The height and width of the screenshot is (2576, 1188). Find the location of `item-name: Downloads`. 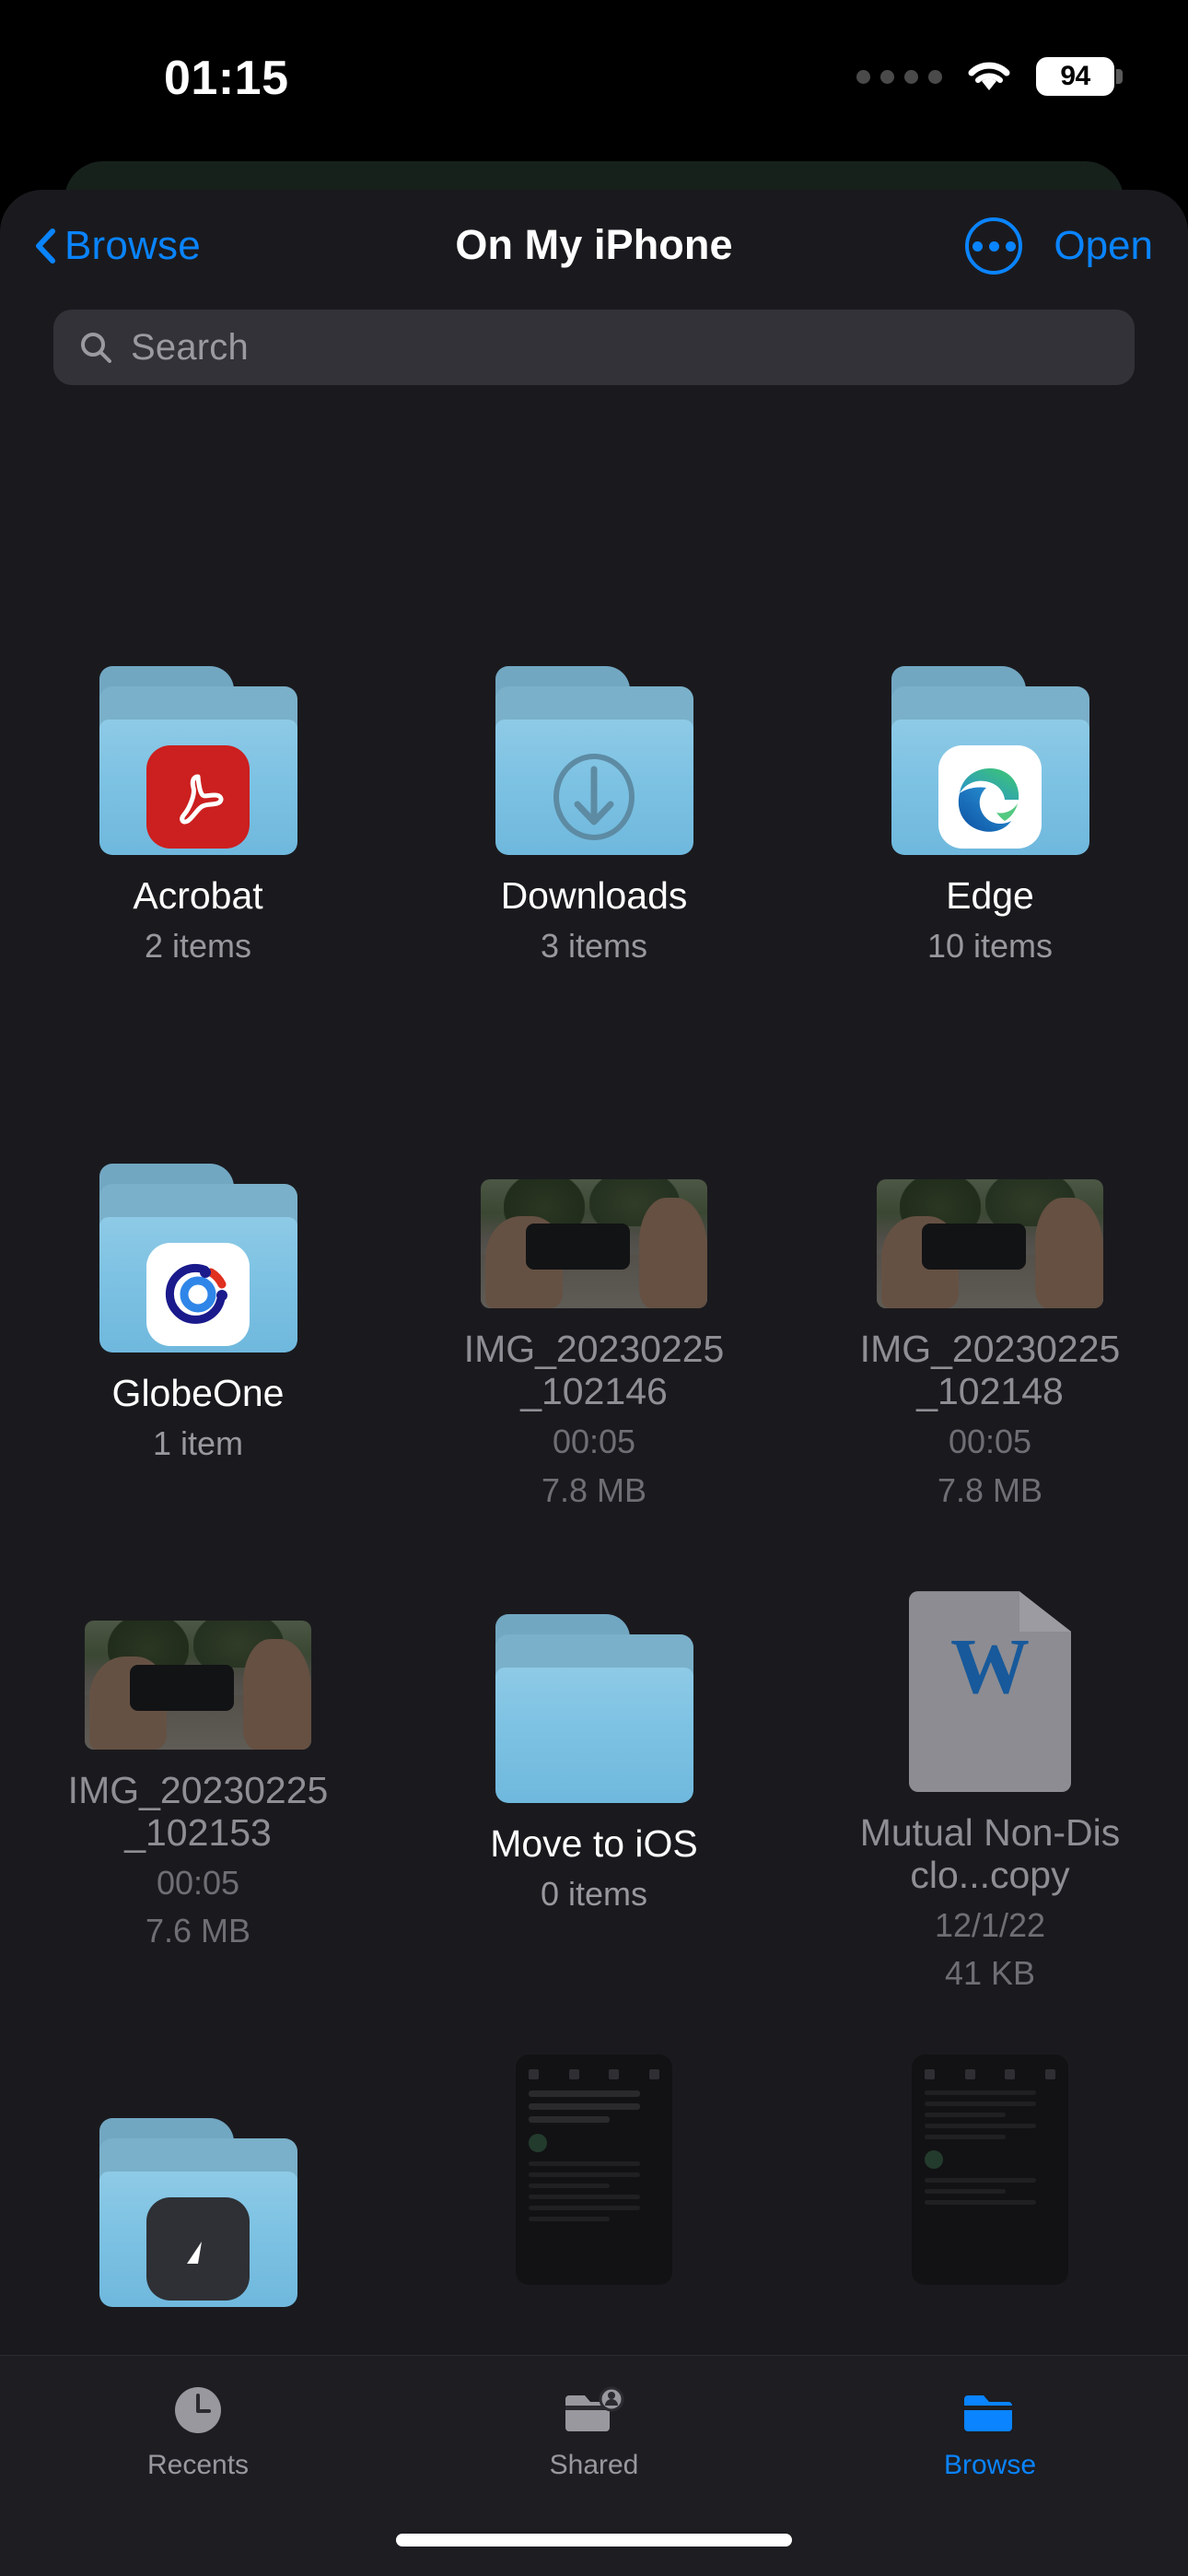

item-name: Downloads is located at coordinates (594, 895).